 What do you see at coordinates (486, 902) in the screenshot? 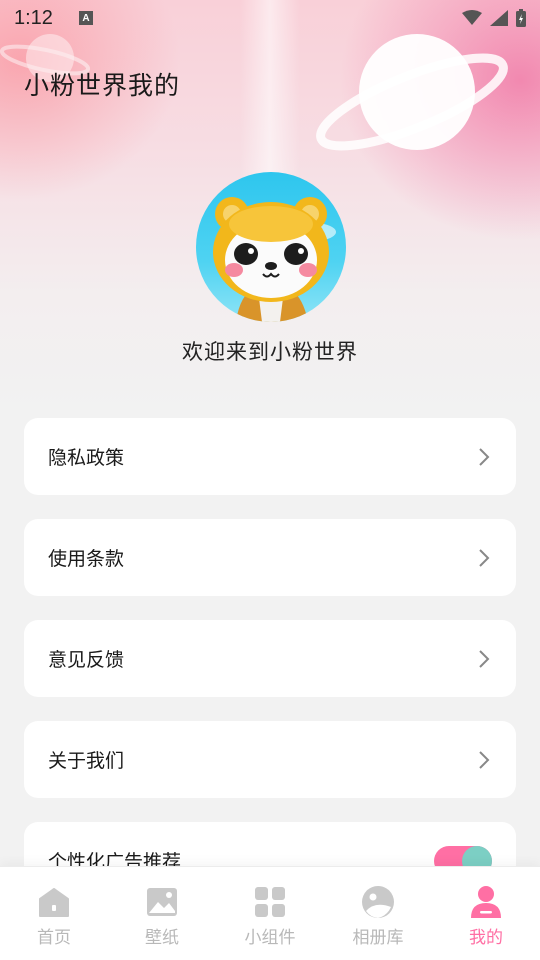
I see `person-icon` at bounding box center [486, 902].